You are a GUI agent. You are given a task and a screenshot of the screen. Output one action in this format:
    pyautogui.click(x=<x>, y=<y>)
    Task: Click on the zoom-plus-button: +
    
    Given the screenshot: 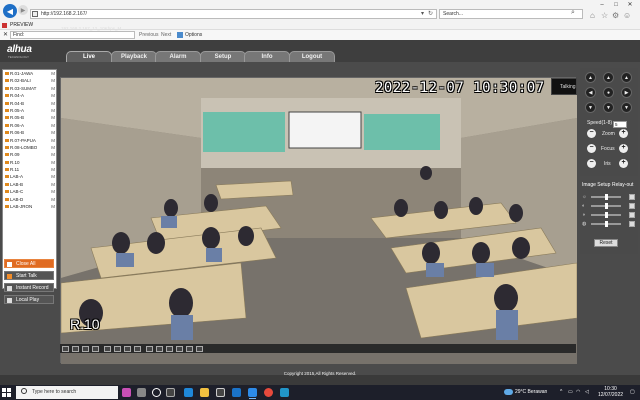 What is the action you would take?
    pyautogui.click(x=623, y=133)
    